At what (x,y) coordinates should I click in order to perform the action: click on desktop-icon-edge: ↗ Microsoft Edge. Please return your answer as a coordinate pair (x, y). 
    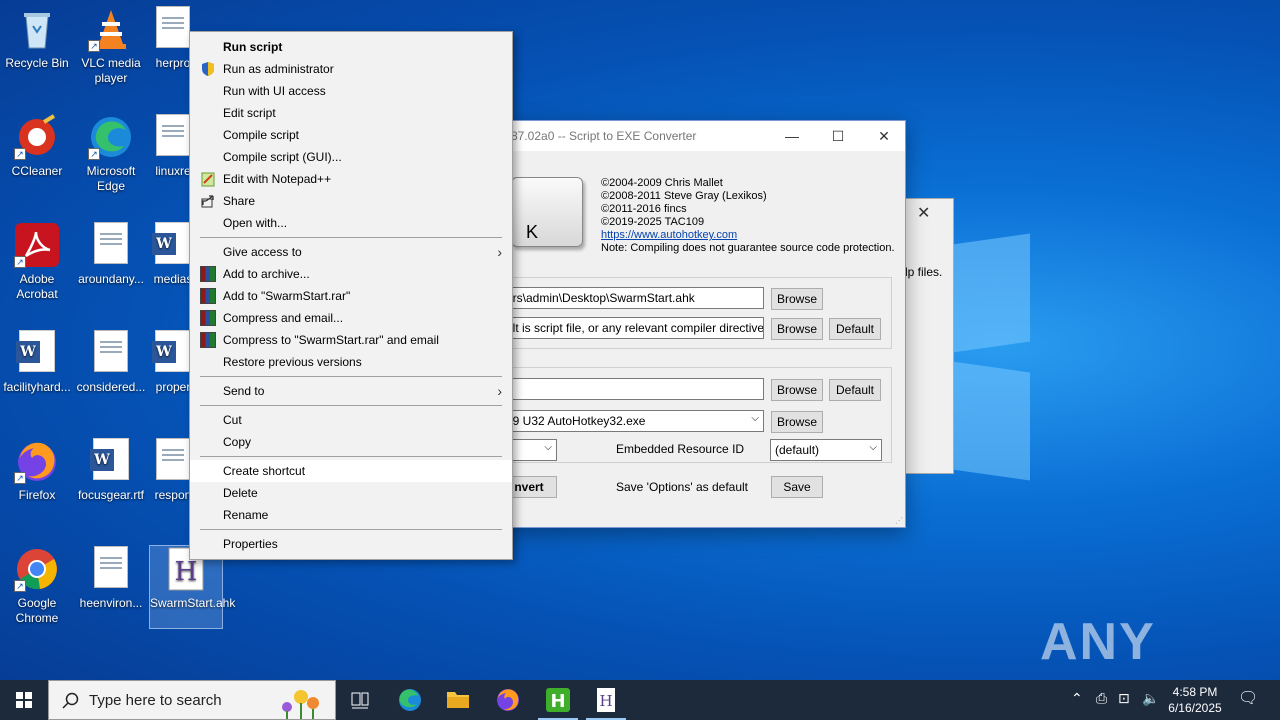
    Looking at the image, I should click on (111, 154).